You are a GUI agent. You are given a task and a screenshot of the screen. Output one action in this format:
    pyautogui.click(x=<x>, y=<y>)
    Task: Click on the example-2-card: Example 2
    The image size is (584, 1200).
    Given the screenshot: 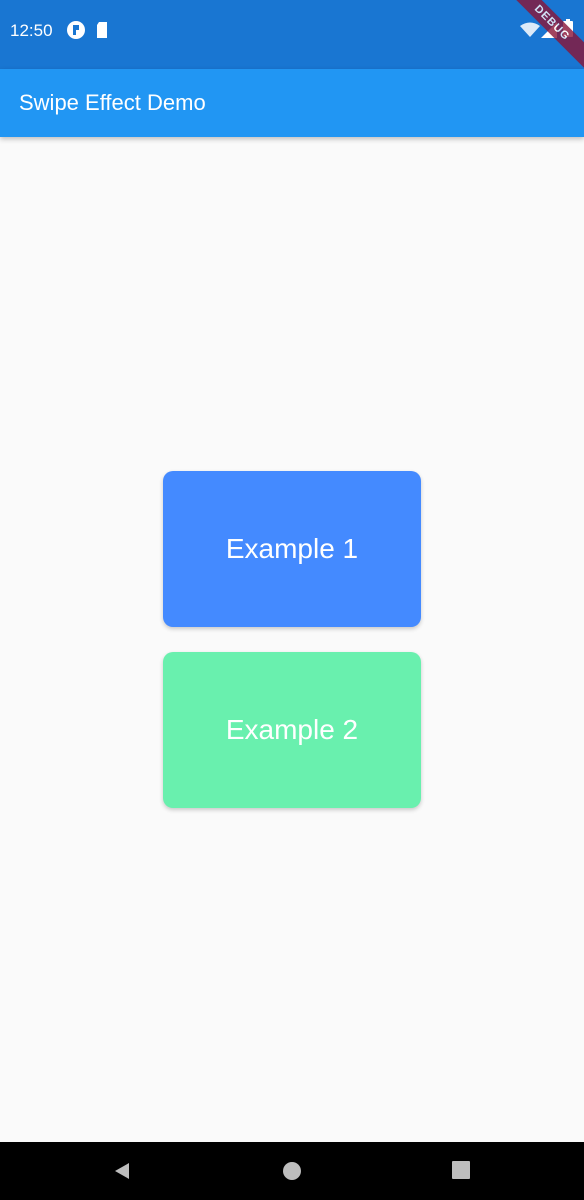 What is the action you would take?
    pyautogui.click(x=292, y=730)
    